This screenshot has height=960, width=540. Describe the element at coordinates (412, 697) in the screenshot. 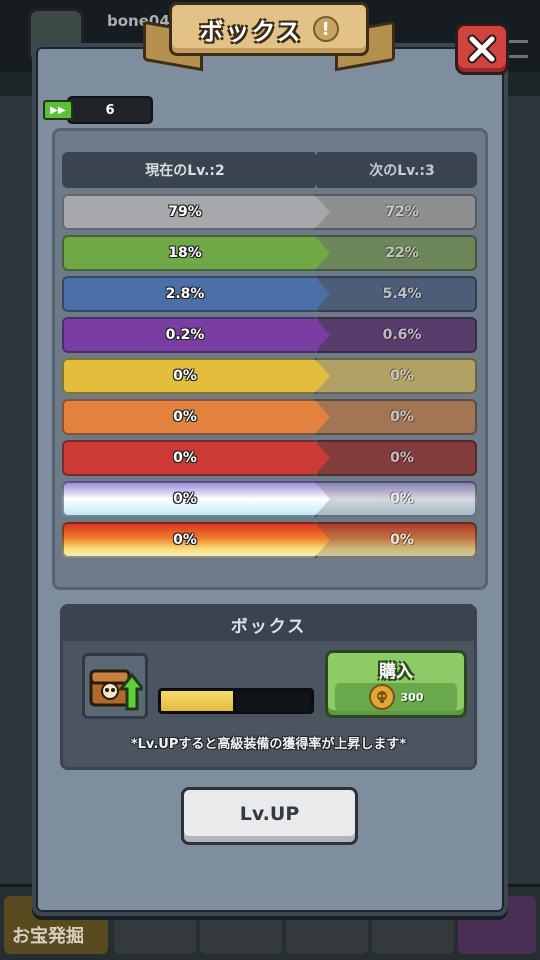

I see `price-value: 300` at that location.